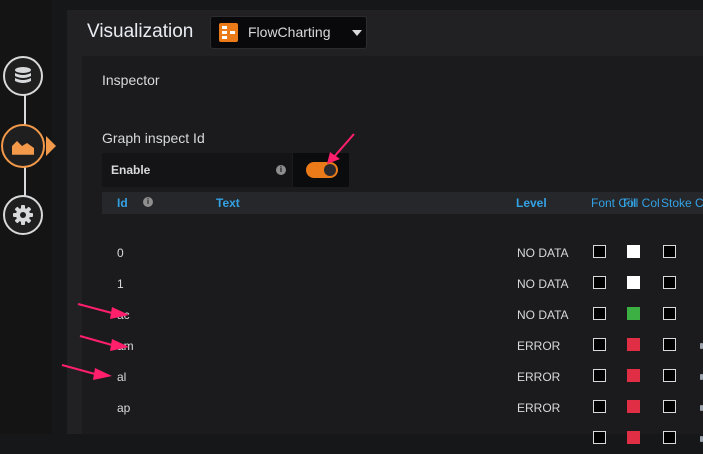 The image size is (703, 454). I want to click on gear-icon, so click(23, 215).